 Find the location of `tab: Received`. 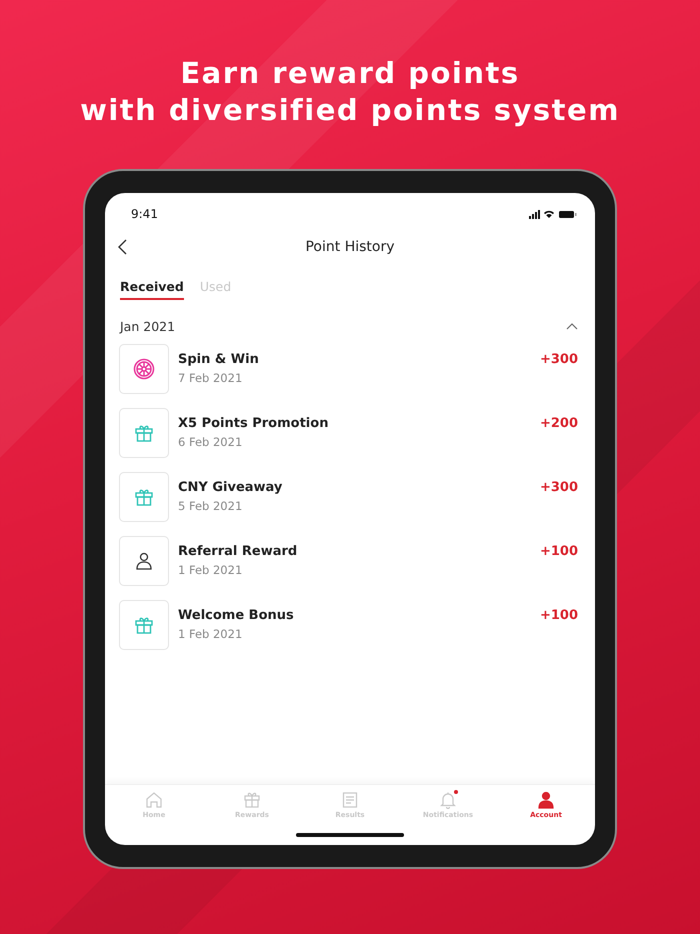

tab: Received is located at coordinates (152, 287).